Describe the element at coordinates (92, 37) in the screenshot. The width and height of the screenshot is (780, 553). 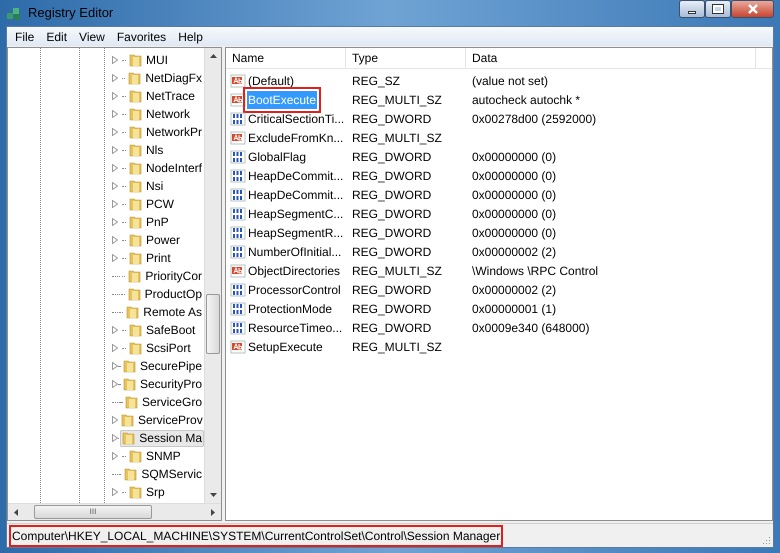
I see `menu-item: View` at that location.